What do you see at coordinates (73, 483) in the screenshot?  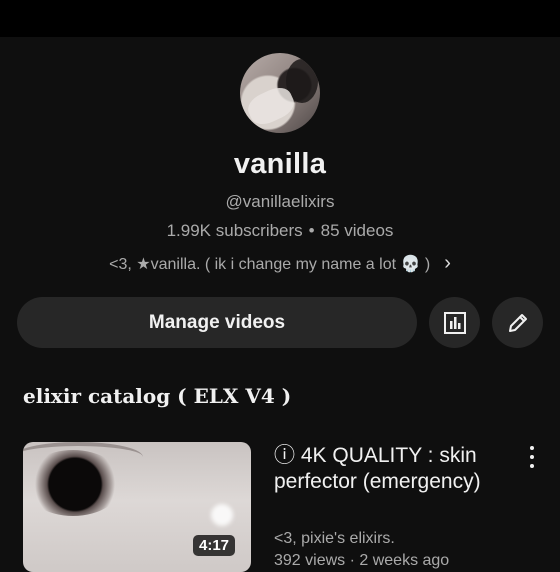 I see `thumbnail-eye` at bounding box center [73, 483].